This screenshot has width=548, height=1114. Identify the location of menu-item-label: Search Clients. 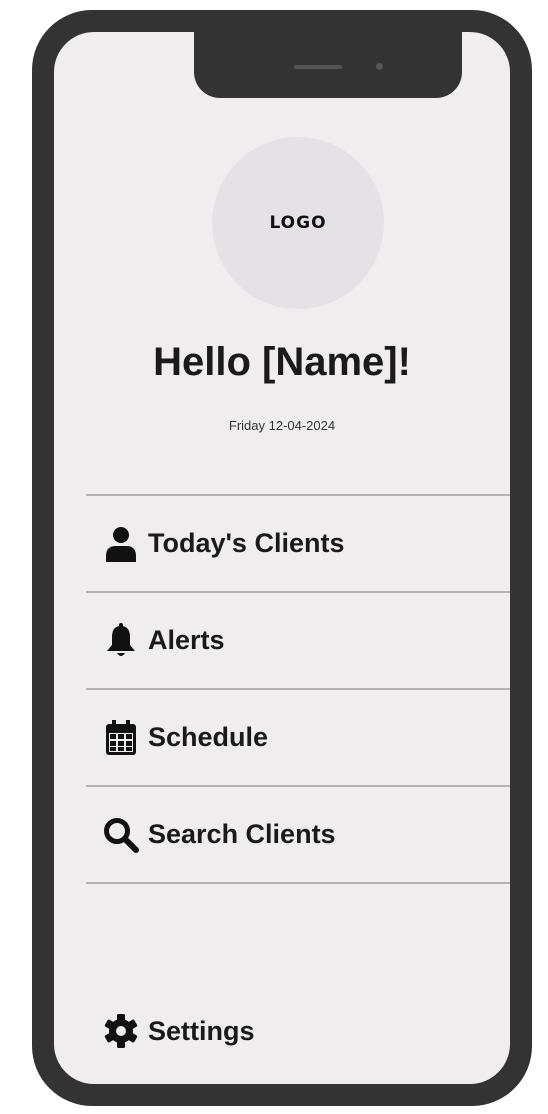
(242, 834).